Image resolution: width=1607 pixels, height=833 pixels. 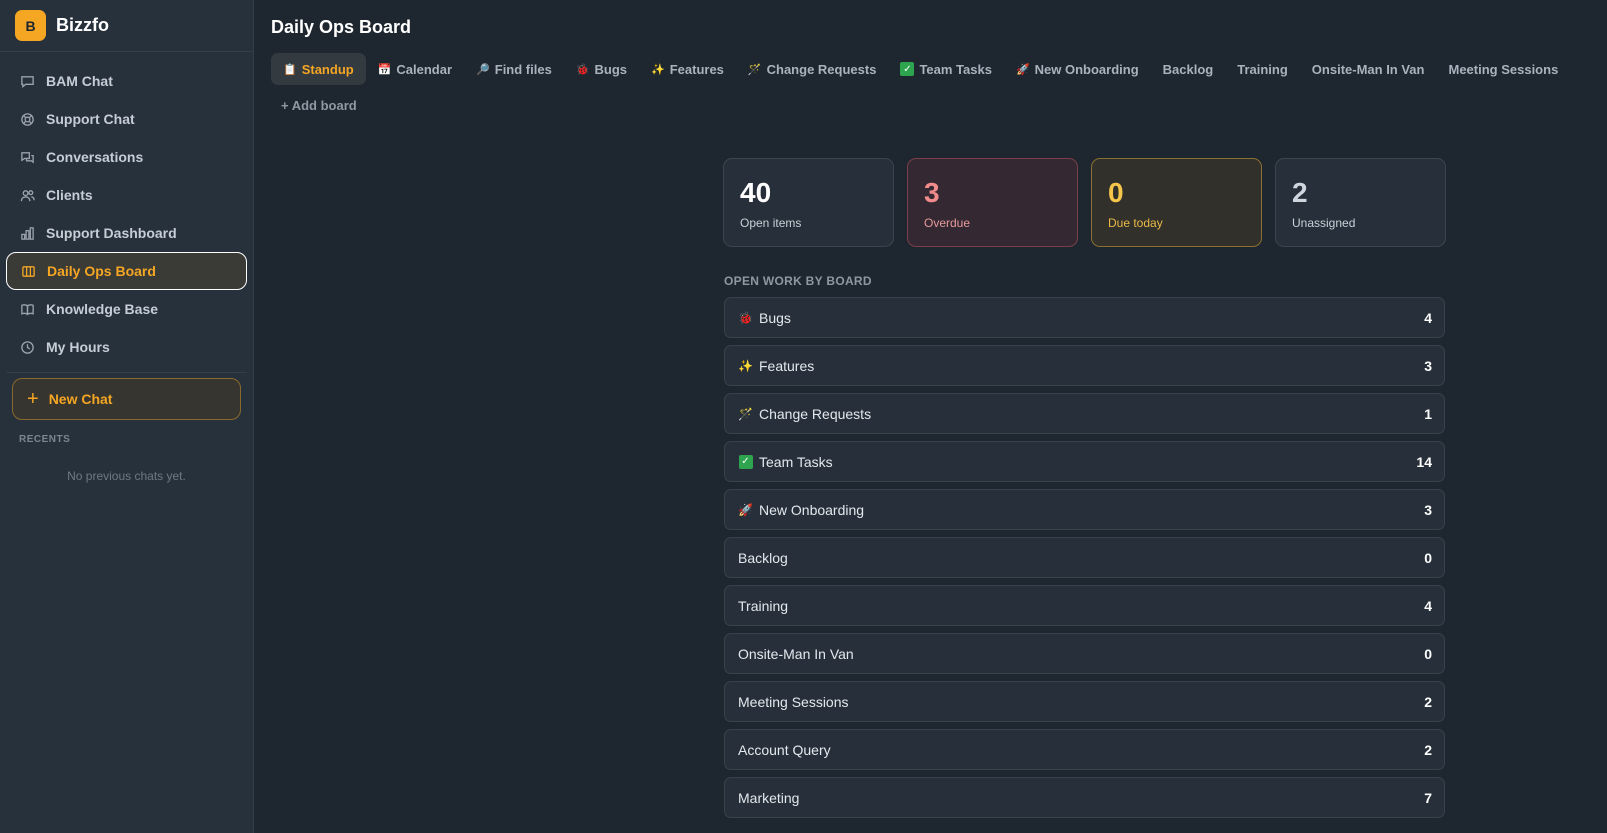 I want to click on tab-label: Training, so click(x=1262, y=69).